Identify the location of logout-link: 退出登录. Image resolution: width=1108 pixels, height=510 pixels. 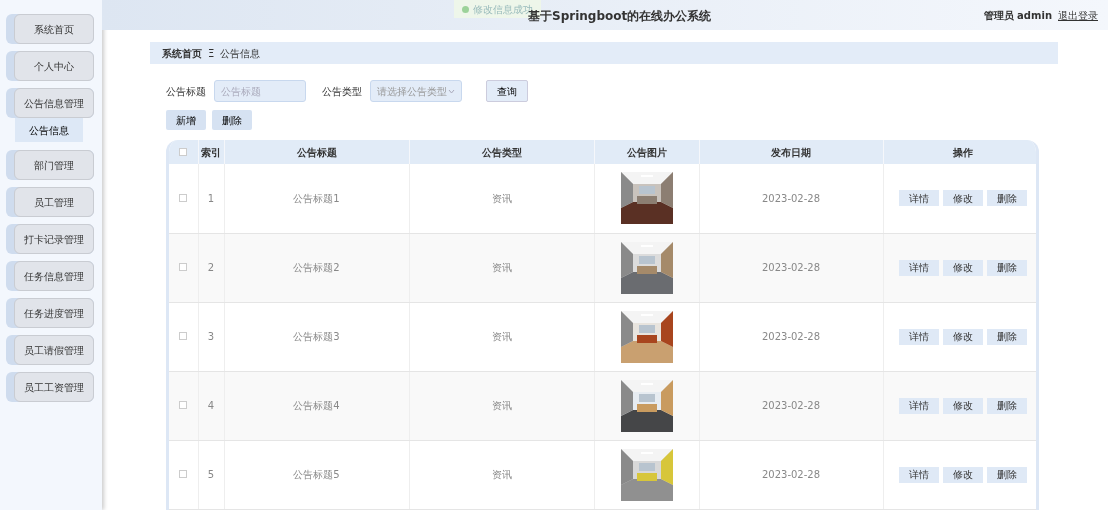
(1078, 15).